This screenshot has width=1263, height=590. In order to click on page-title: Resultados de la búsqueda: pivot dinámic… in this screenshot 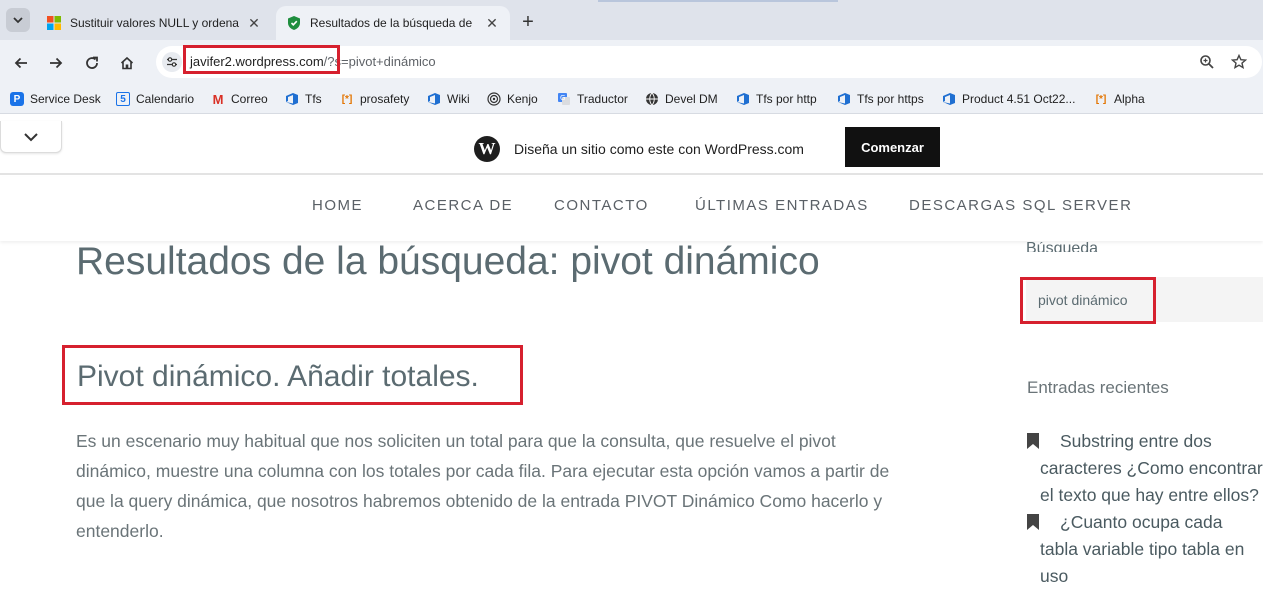, I will do `click(448, 261)`.